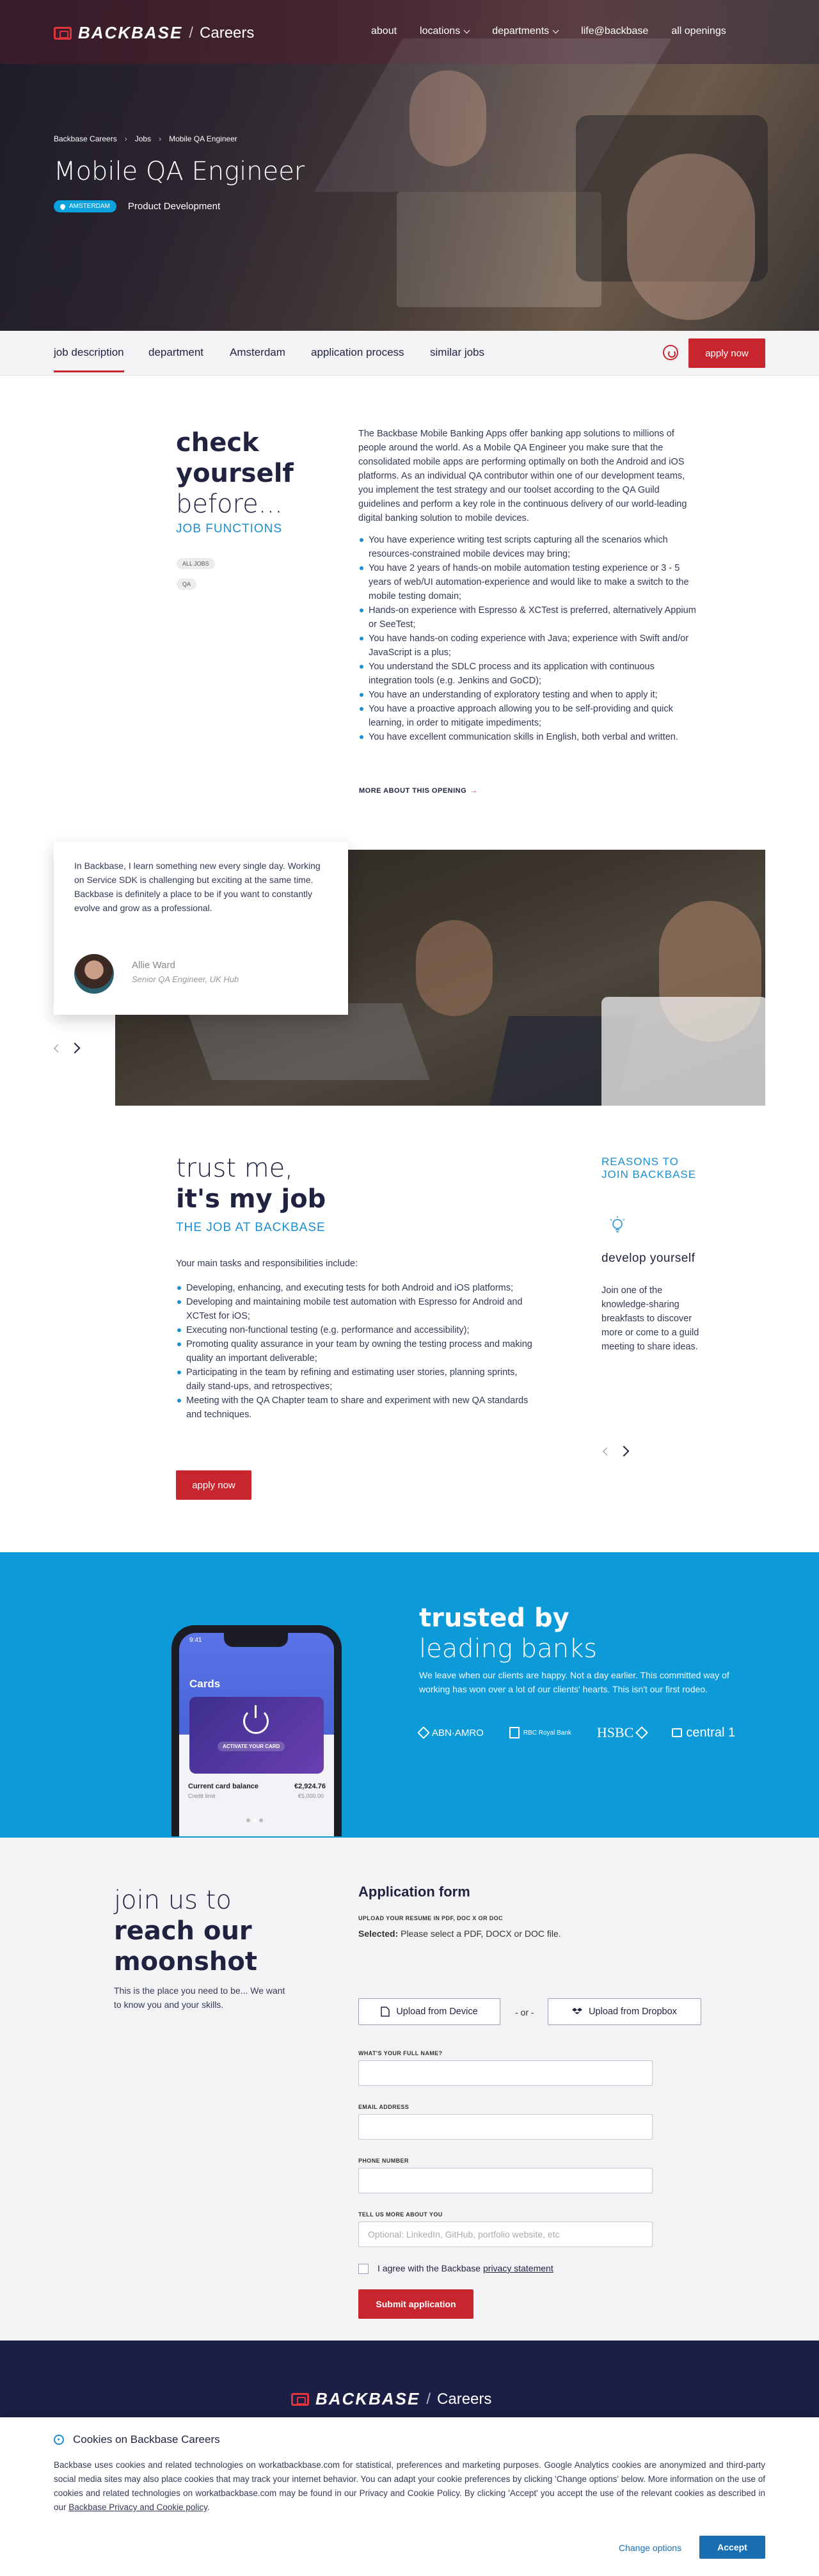  Describe the element at coordinates (698, 32) in the screenshot. I see `nav-all-openings: all openings` at that location.